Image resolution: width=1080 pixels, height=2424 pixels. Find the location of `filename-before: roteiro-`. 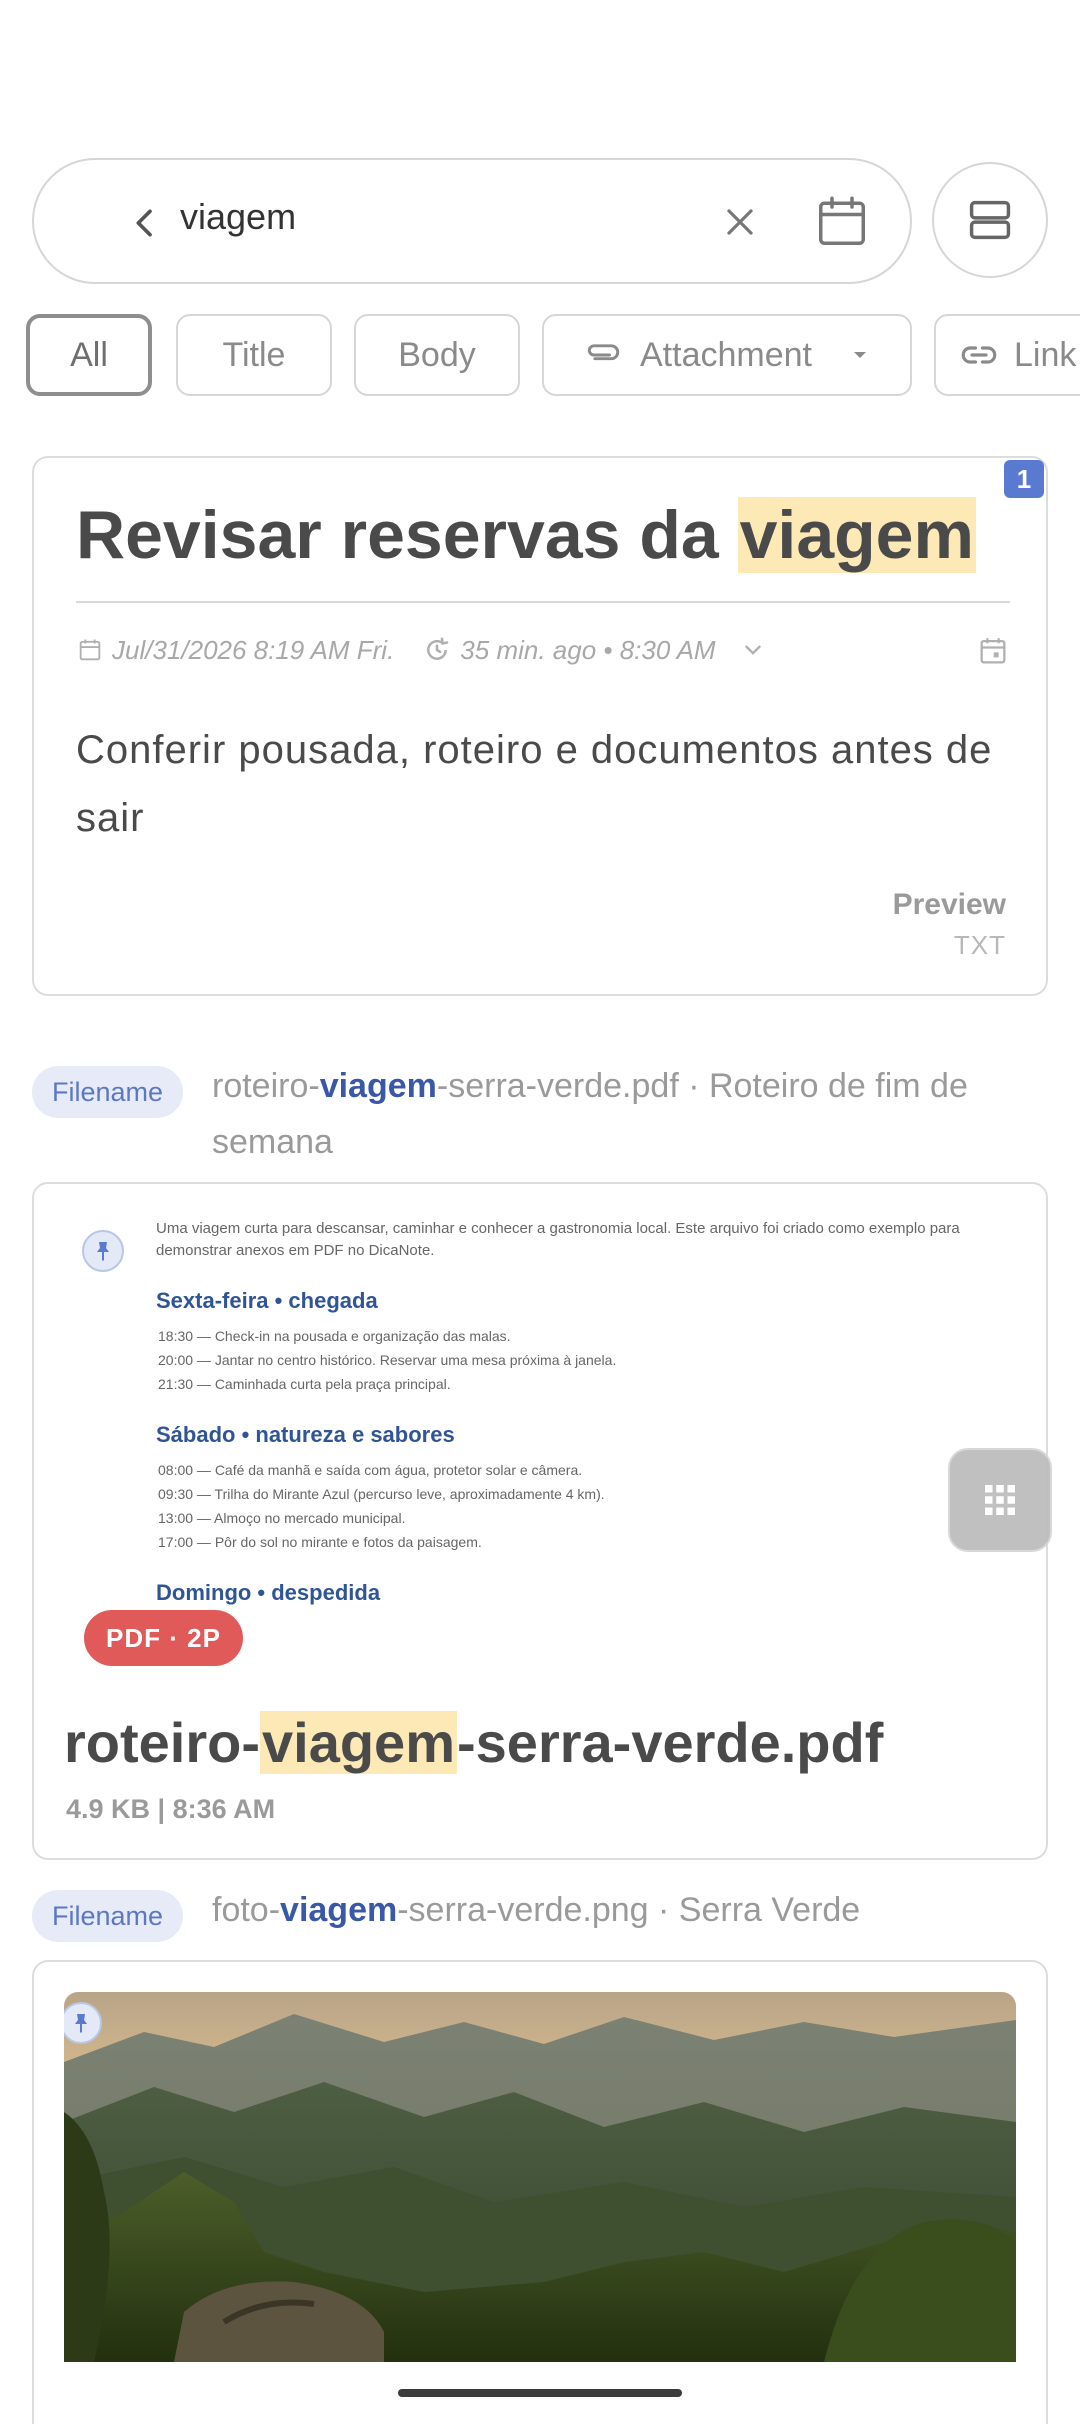

filename-before: roteiro- is located at coordinates (162, 1742).